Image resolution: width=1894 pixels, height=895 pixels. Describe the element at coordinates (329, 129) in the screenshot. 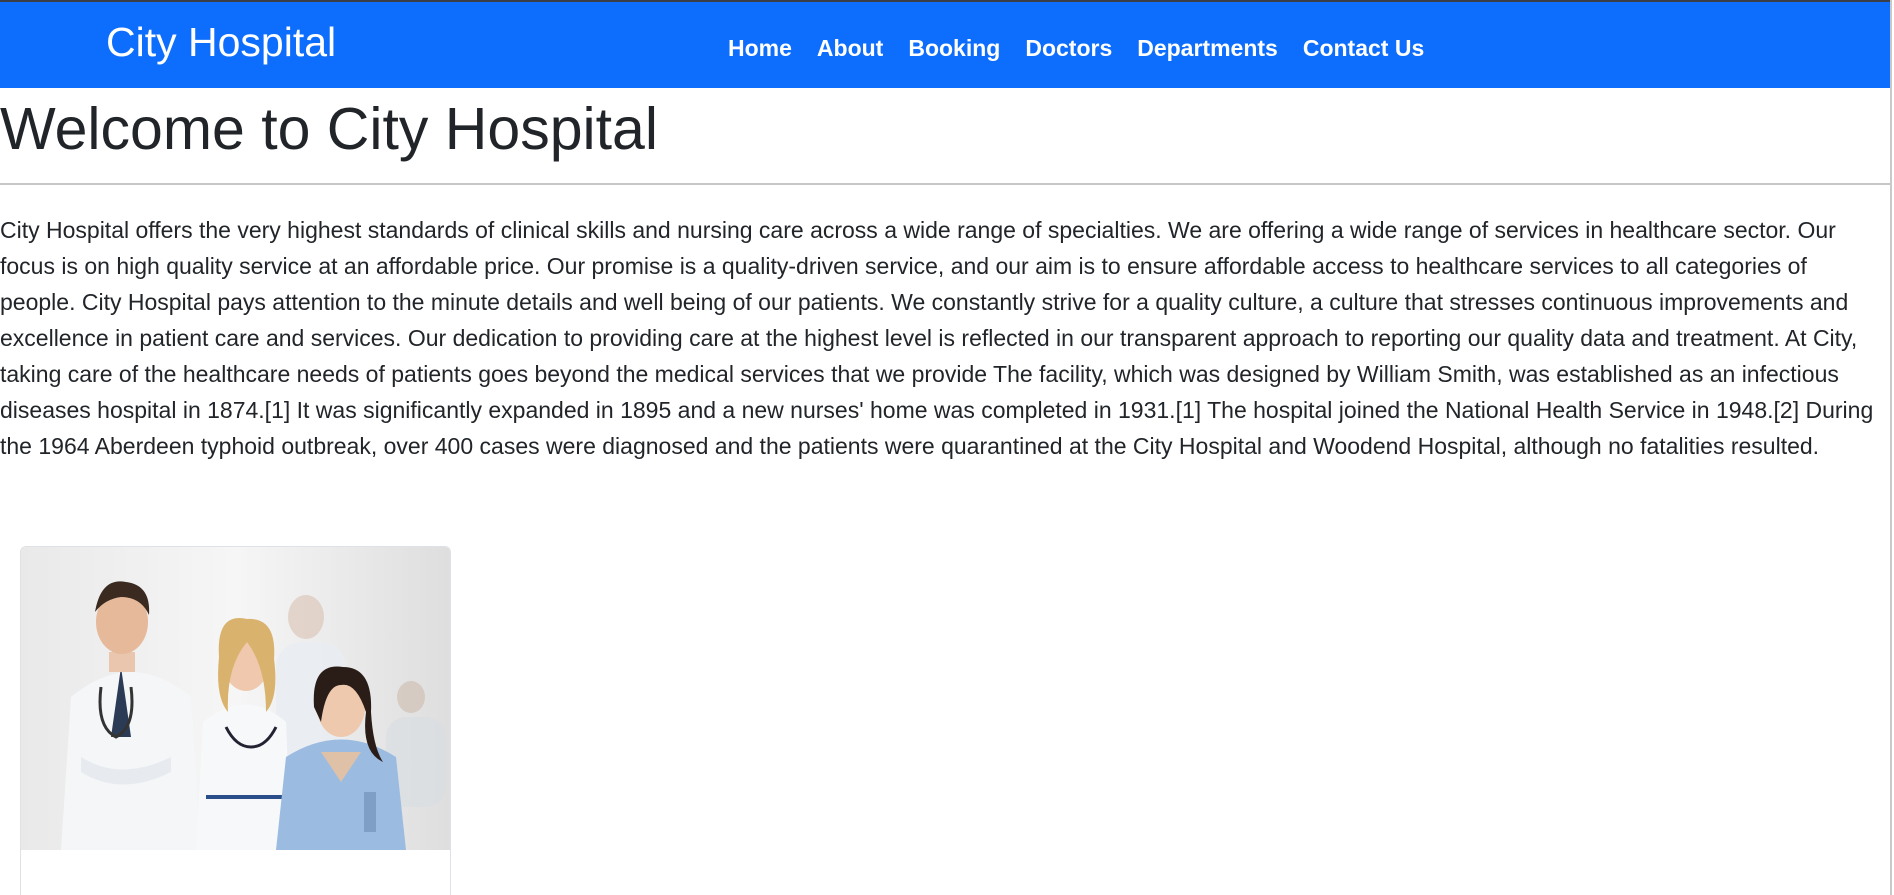

I see `page-title: Welcome to City Hospital` at that location.